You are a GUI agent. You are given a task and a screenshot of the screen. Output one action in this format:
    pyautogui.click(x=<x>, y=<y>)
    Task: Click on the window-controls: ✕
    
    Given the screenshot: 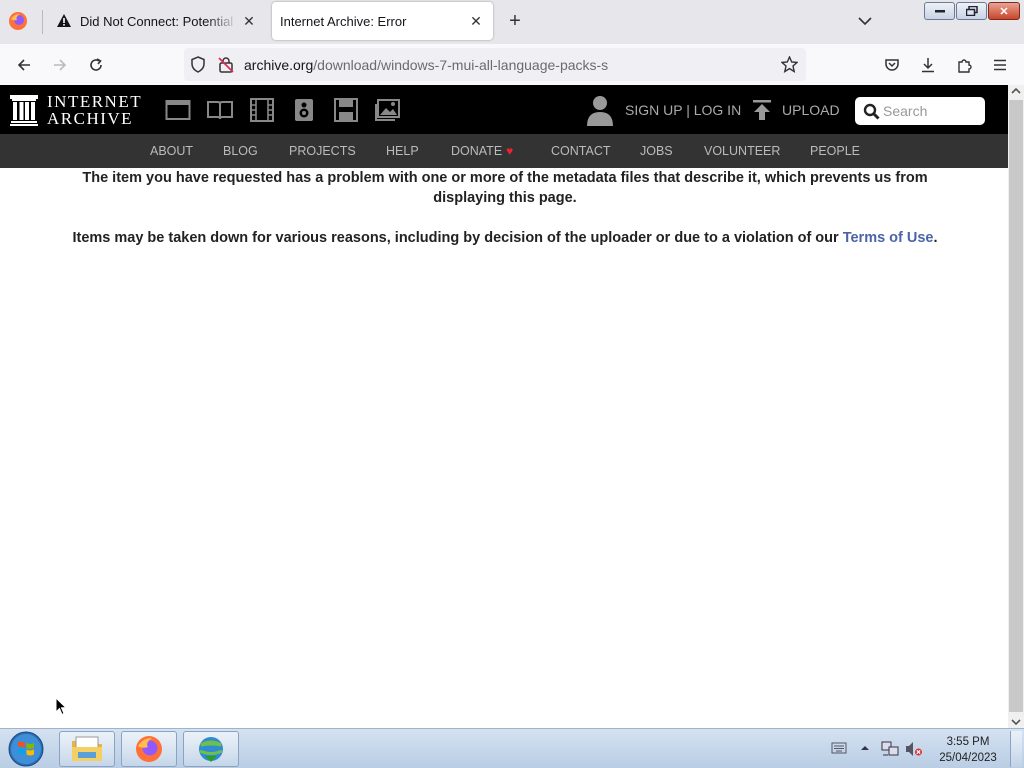 What is the action you would take?
    pyautogui.click(x=972, y=12)
    